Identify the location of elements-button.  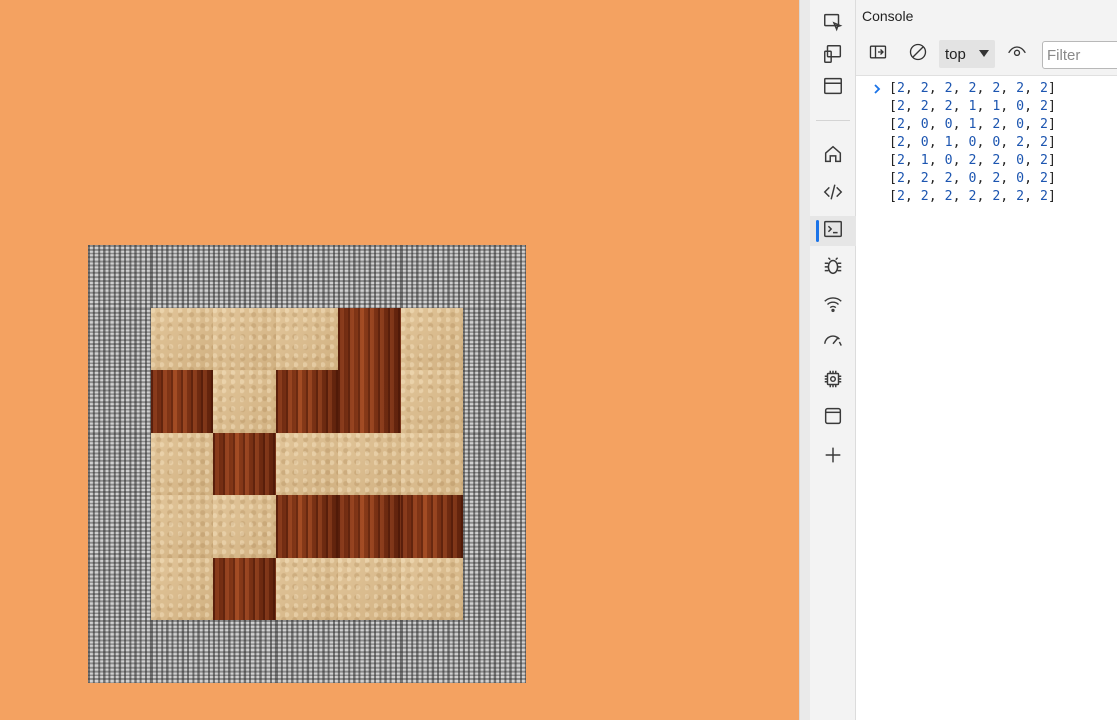
(833, 194).